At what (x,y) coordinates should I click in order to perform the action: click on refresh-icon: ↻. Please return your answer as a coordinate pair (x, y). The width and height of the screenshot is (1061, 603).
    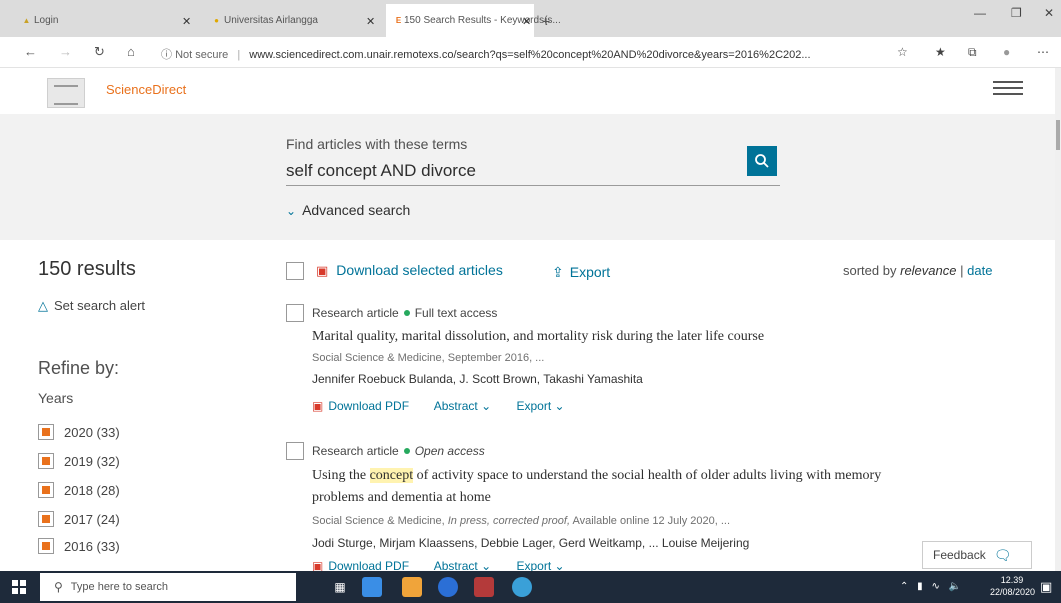
    Looking at the image, I should click on (99, 52).